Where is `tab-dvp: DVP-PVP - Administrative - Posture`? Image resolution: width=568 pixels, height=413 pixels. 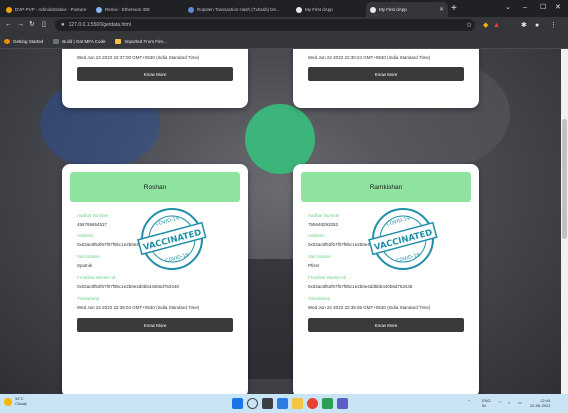
tab-dvp: DVP-PVP - Administrative - Posture is located at coordinates (46, 9).